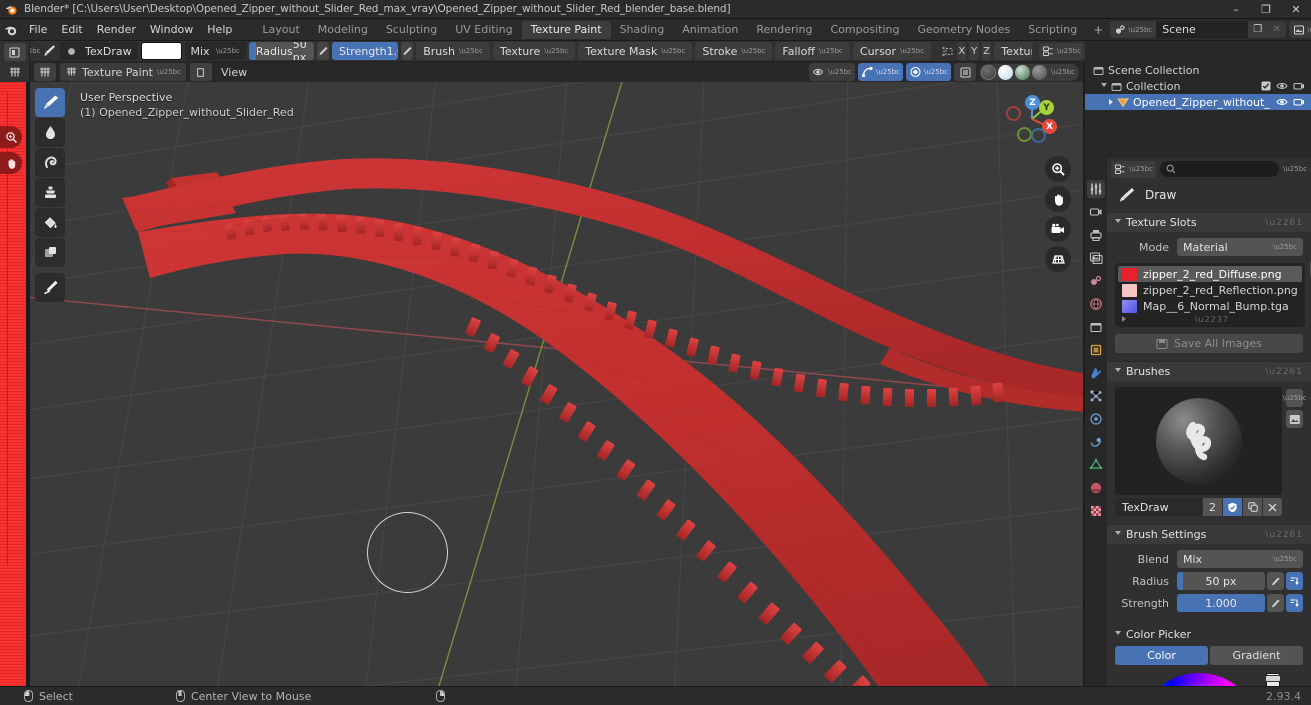 The width and height of the screenshot is (1311, 705). I want to click on snap-toggle: \u25bc, so click(880, 72).